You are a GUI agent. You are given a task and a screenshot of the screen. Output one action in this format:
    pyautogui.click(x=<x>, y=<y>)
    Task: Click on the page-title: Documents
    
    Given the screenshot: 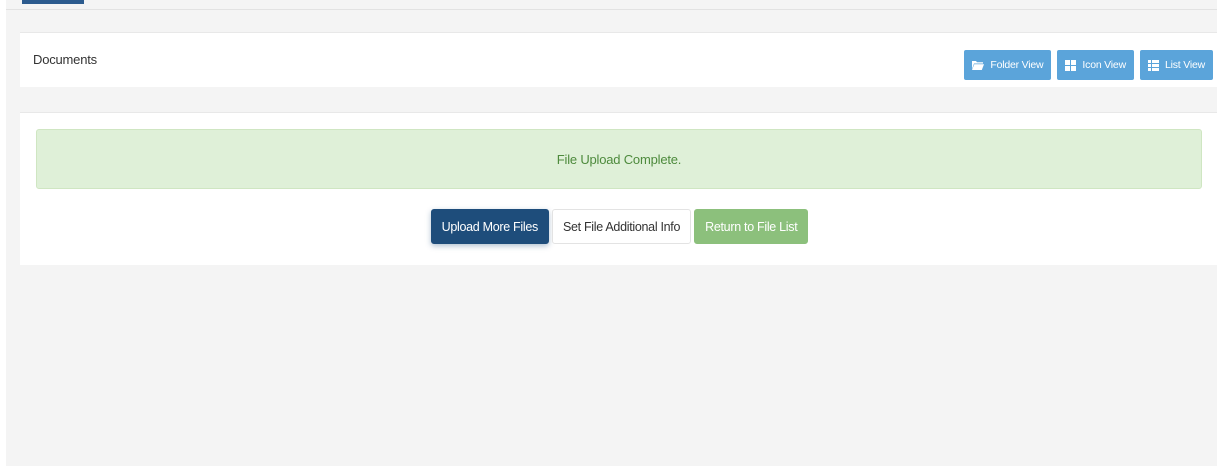 What is the action you would take?
    pyautogui.click(x=65, y=59)
    